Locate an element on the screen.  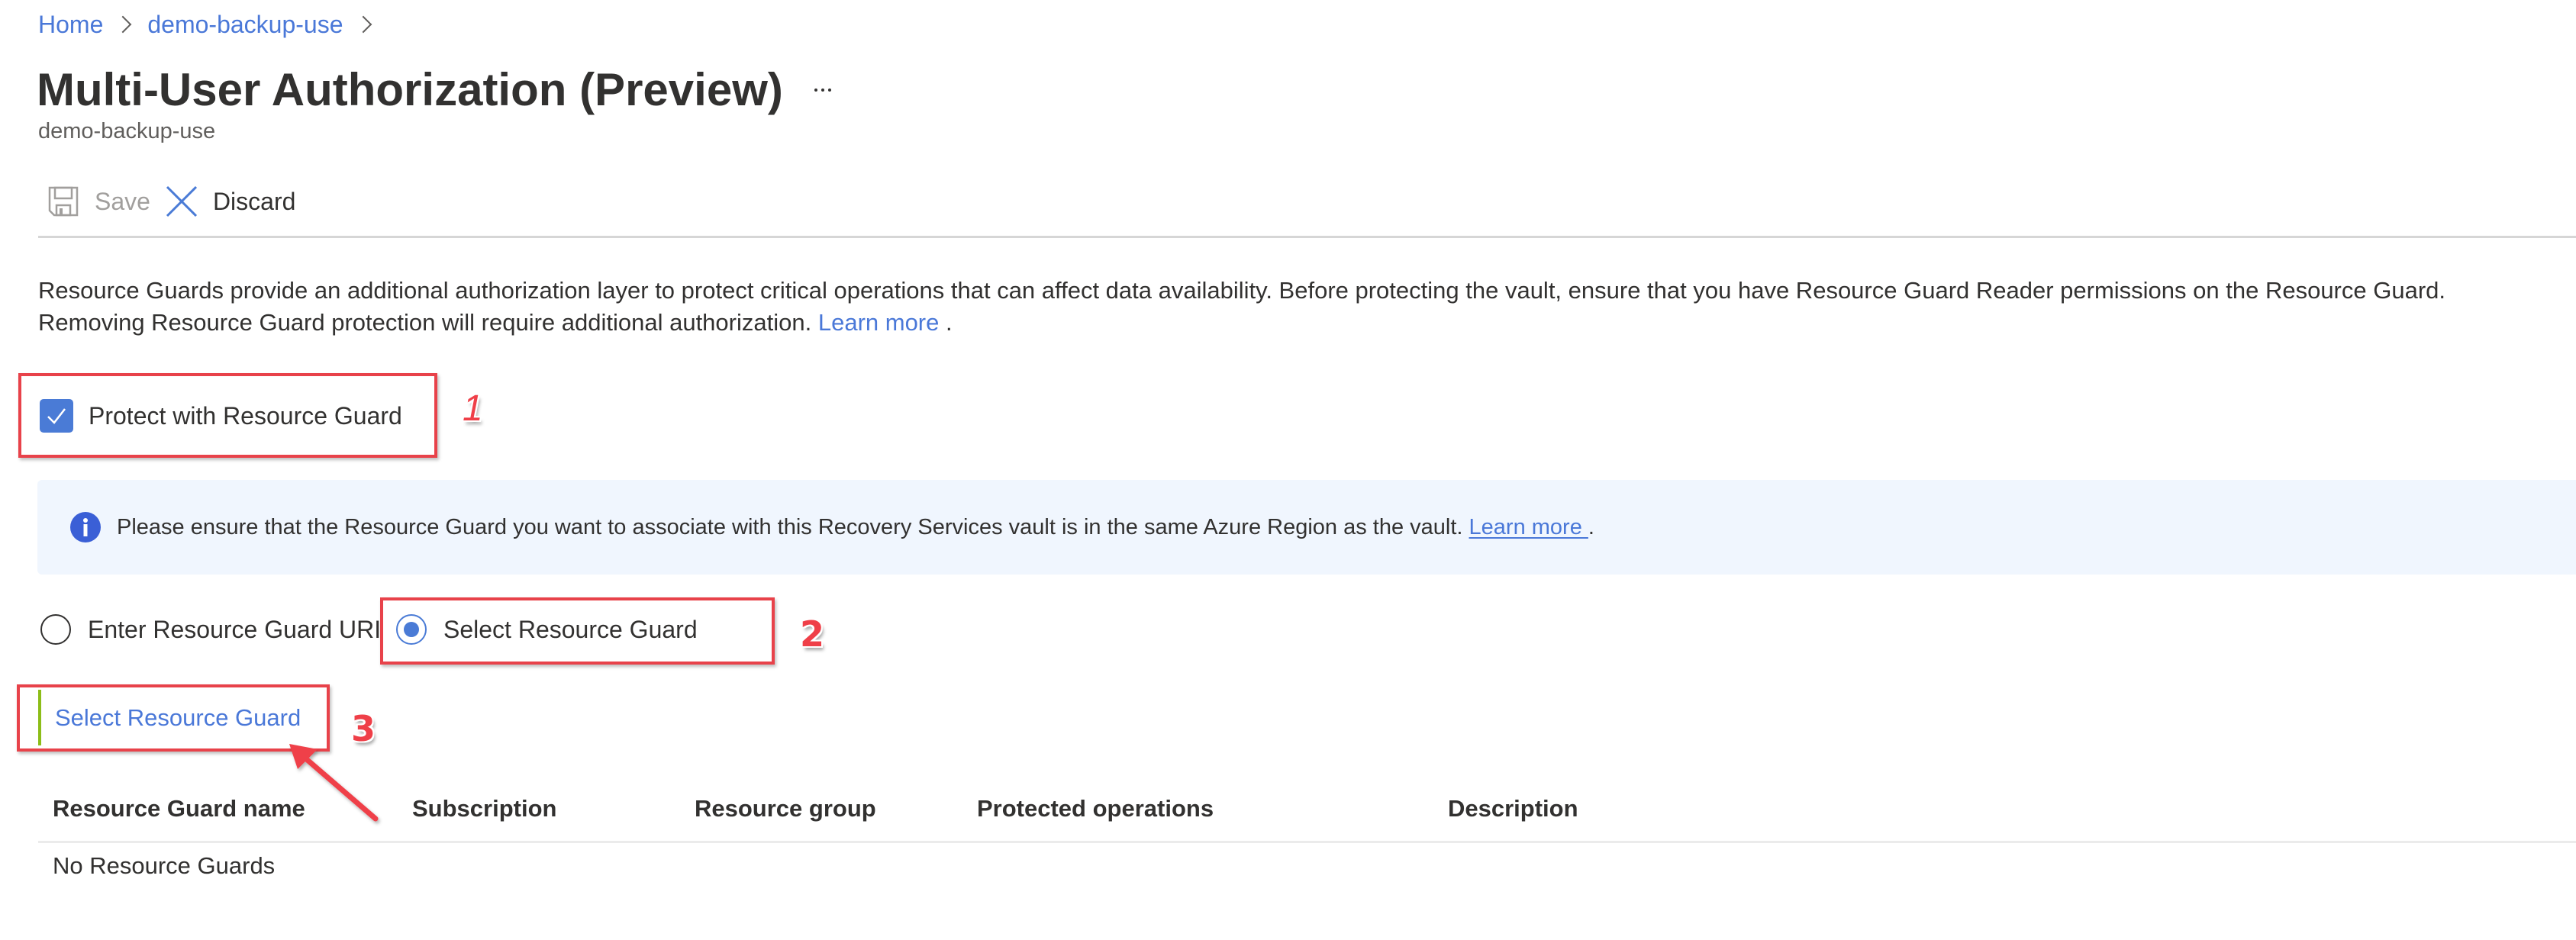
ellipsis-icon is located at coordinates (816, 90).